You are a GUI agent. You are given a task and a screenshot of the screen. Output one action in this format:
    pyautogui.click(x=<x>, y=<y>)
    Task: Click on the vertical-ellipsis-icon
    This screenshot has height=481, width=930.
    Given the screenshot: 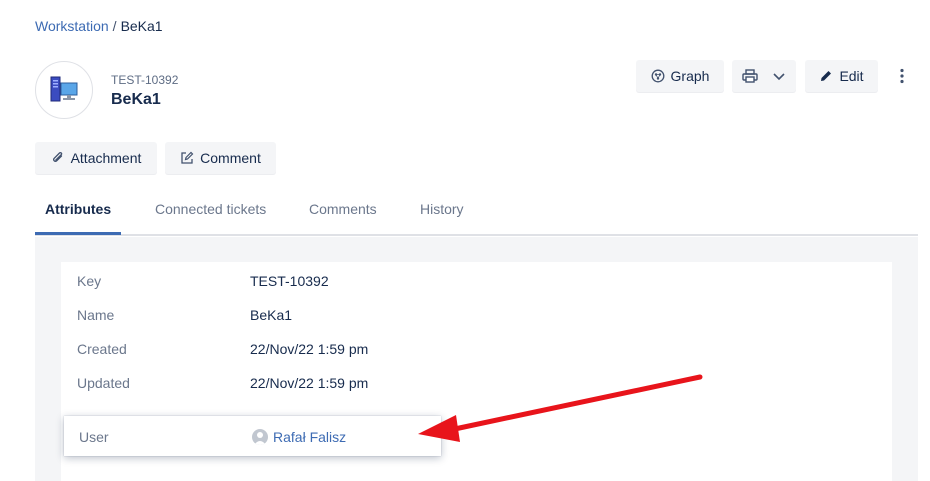 What is the action you would take?
    pyautogui.click(x=902, y=76)
    